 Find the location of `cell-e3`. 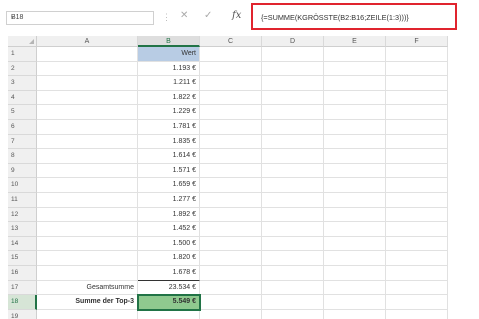

cell-e3 is located at coordinates (355, 83).